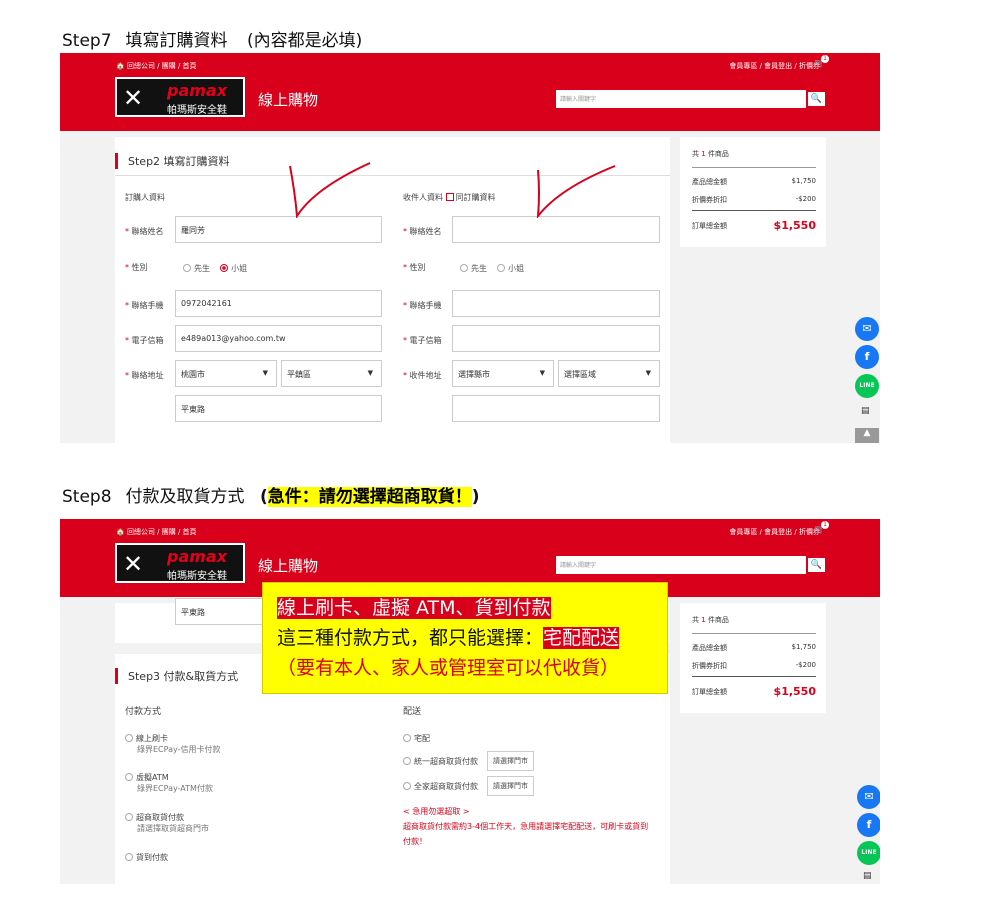  What do you see at coordinates (147, 340) in the screenshot?
I see `email-label-text: 電子信箱` at bounding box center [147, 340].